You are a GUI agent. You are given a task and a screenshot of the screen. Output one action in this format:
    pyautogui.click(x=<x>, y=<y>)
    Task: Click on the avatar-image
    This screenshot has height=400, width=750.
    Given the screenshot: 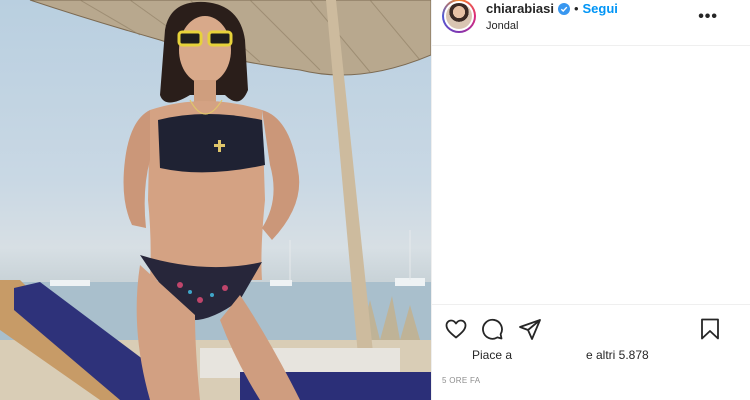 What is the action you would take?
    pyautogui.click(x=459, y=15)
    